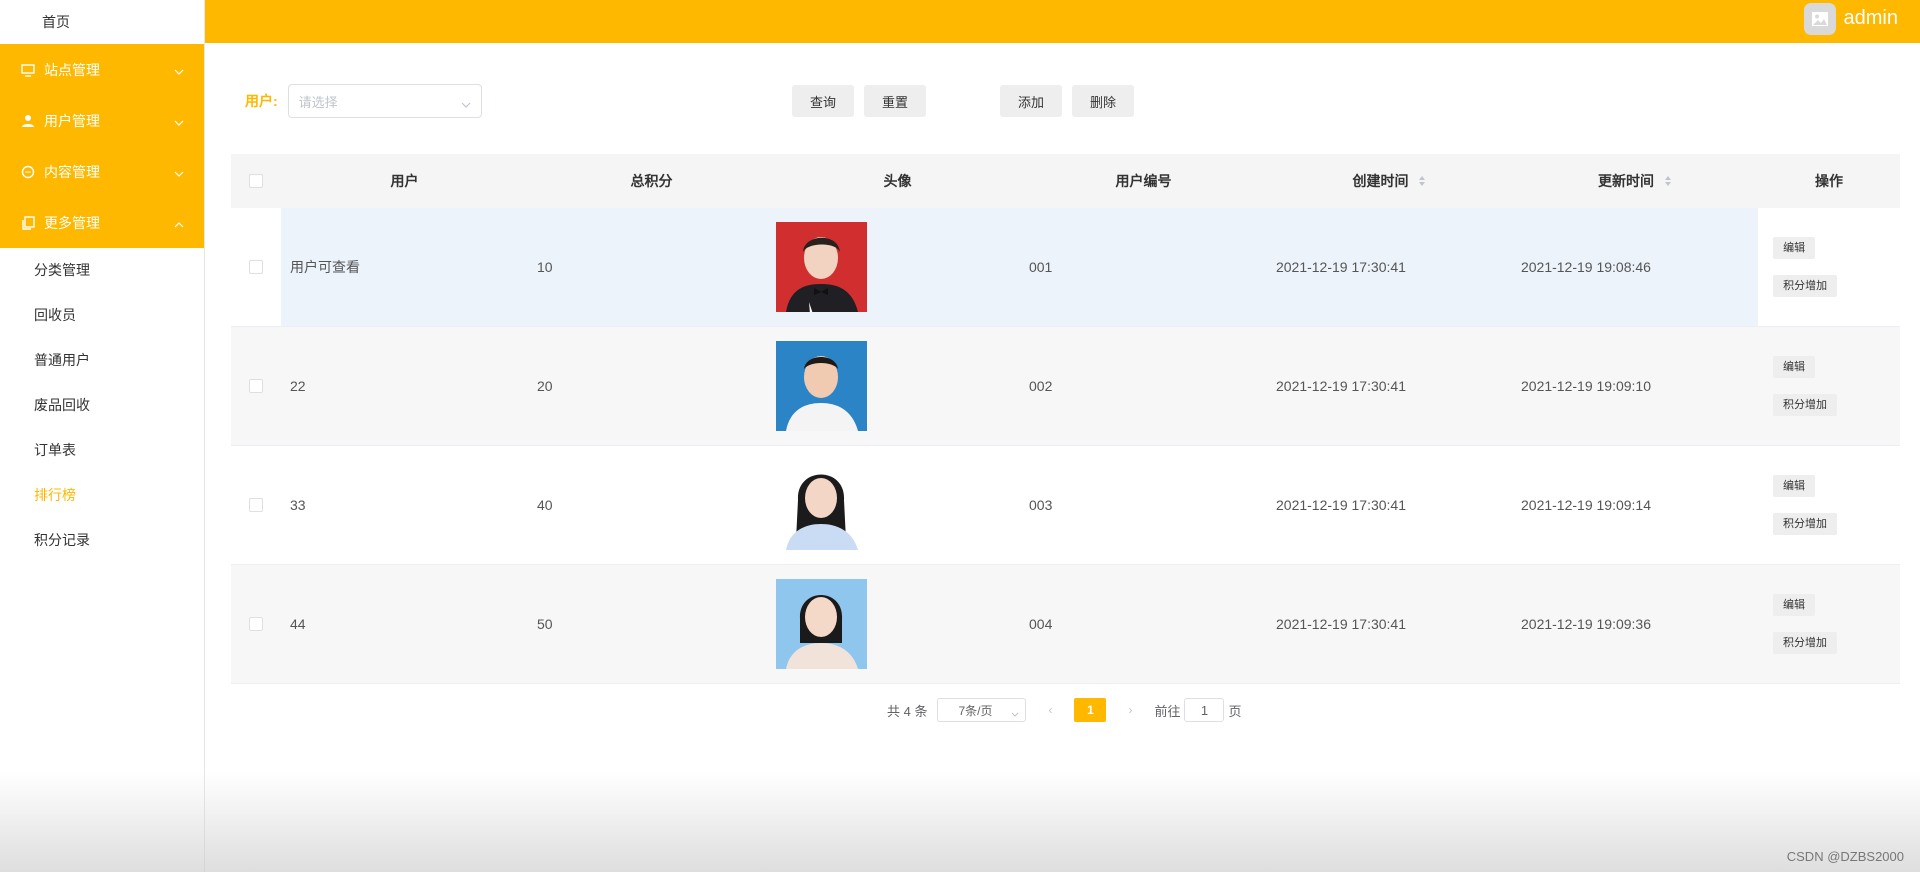 This screenshot has width=1920, height=872. What do you see at coordinates (545, 386) in the screenshot?
I see `cell-score: 20` at bounding box center [545, 386].